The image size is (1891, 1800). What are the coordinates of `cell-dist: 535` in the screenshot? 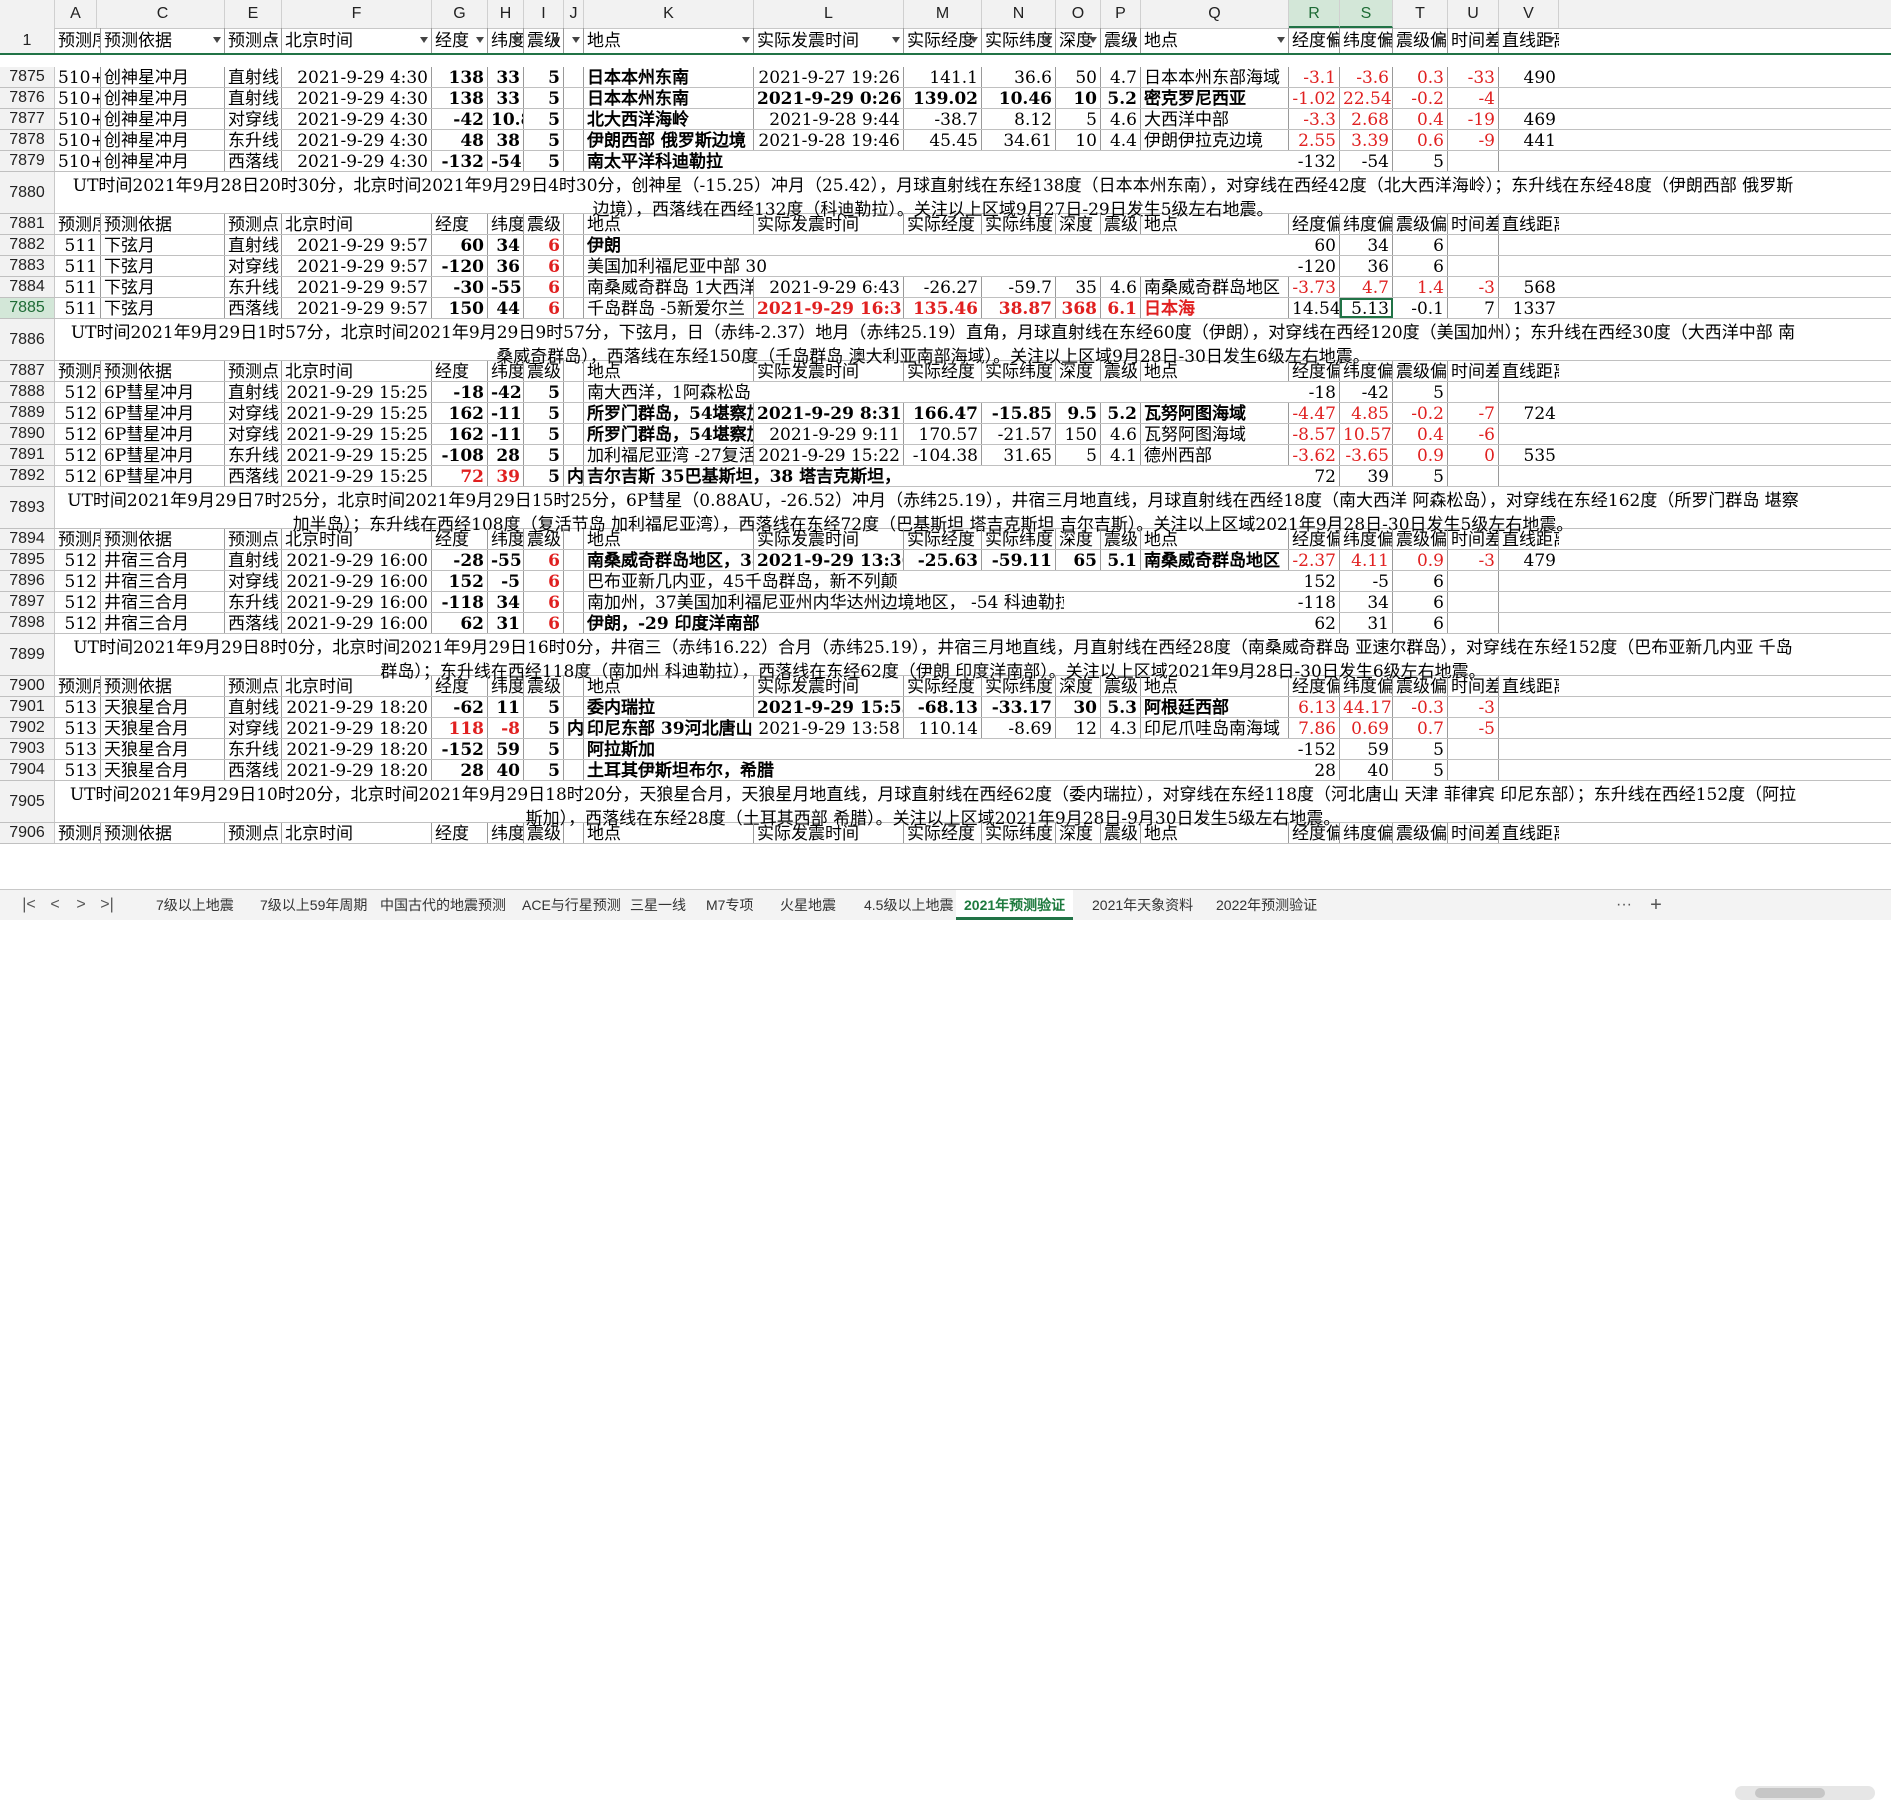 It's located at (1529, 455).